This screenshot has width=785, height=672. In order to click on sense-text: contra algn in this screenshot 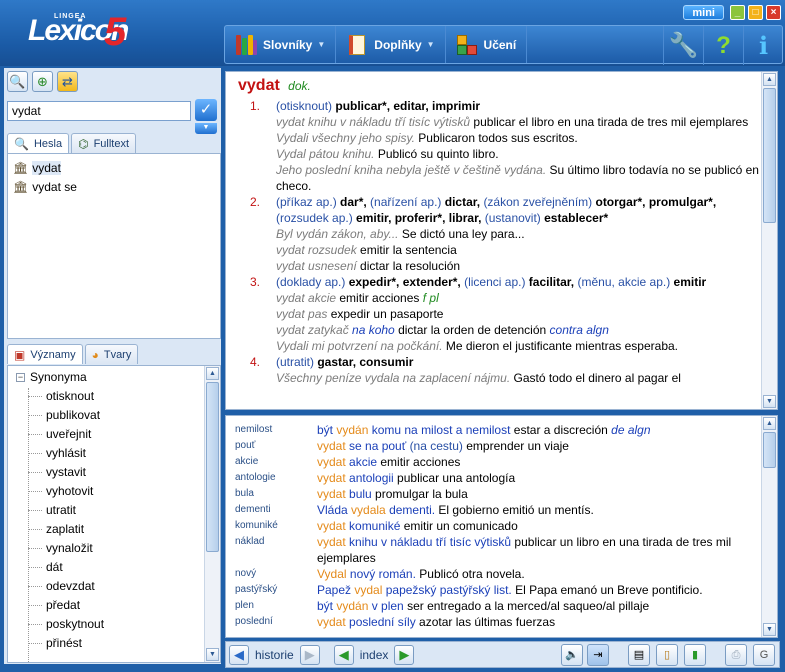, I will do `click(579, 330)`.